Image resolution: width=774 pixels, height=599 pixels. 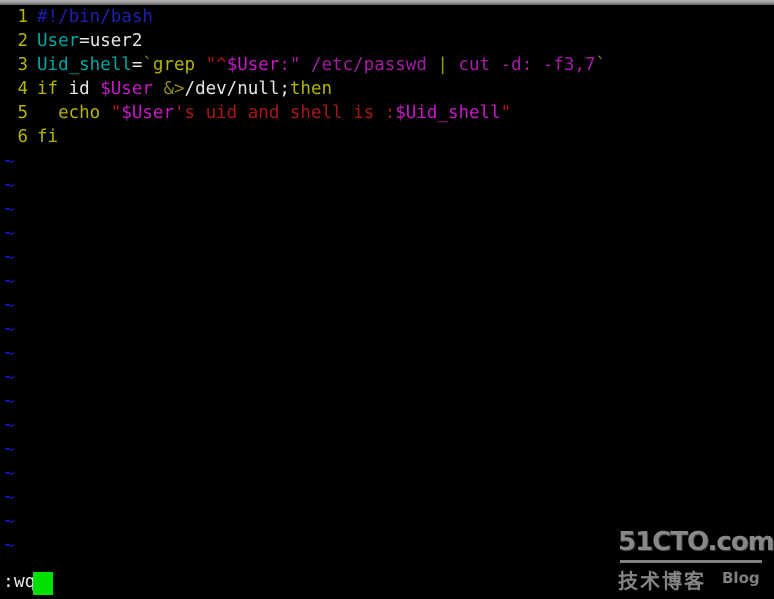 I want to click on code-token: =user2, so click(x=111, y=41).